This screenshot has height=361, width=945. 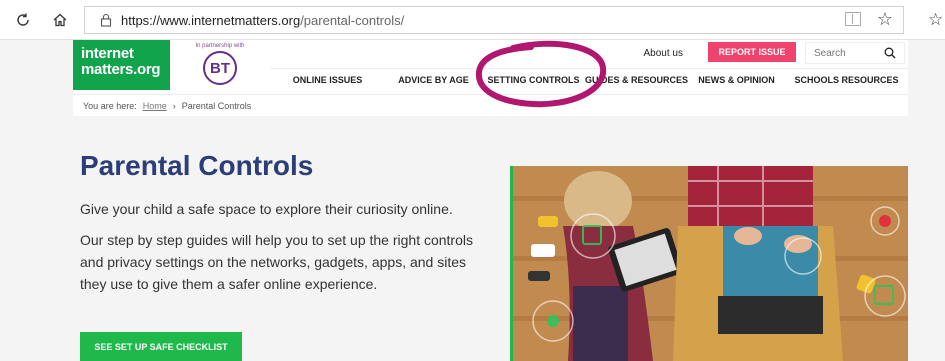 What do you see at coordinates (663, 53) in the screenshot?
I see `about-us-link: About us` at bounding box center [663, 53].